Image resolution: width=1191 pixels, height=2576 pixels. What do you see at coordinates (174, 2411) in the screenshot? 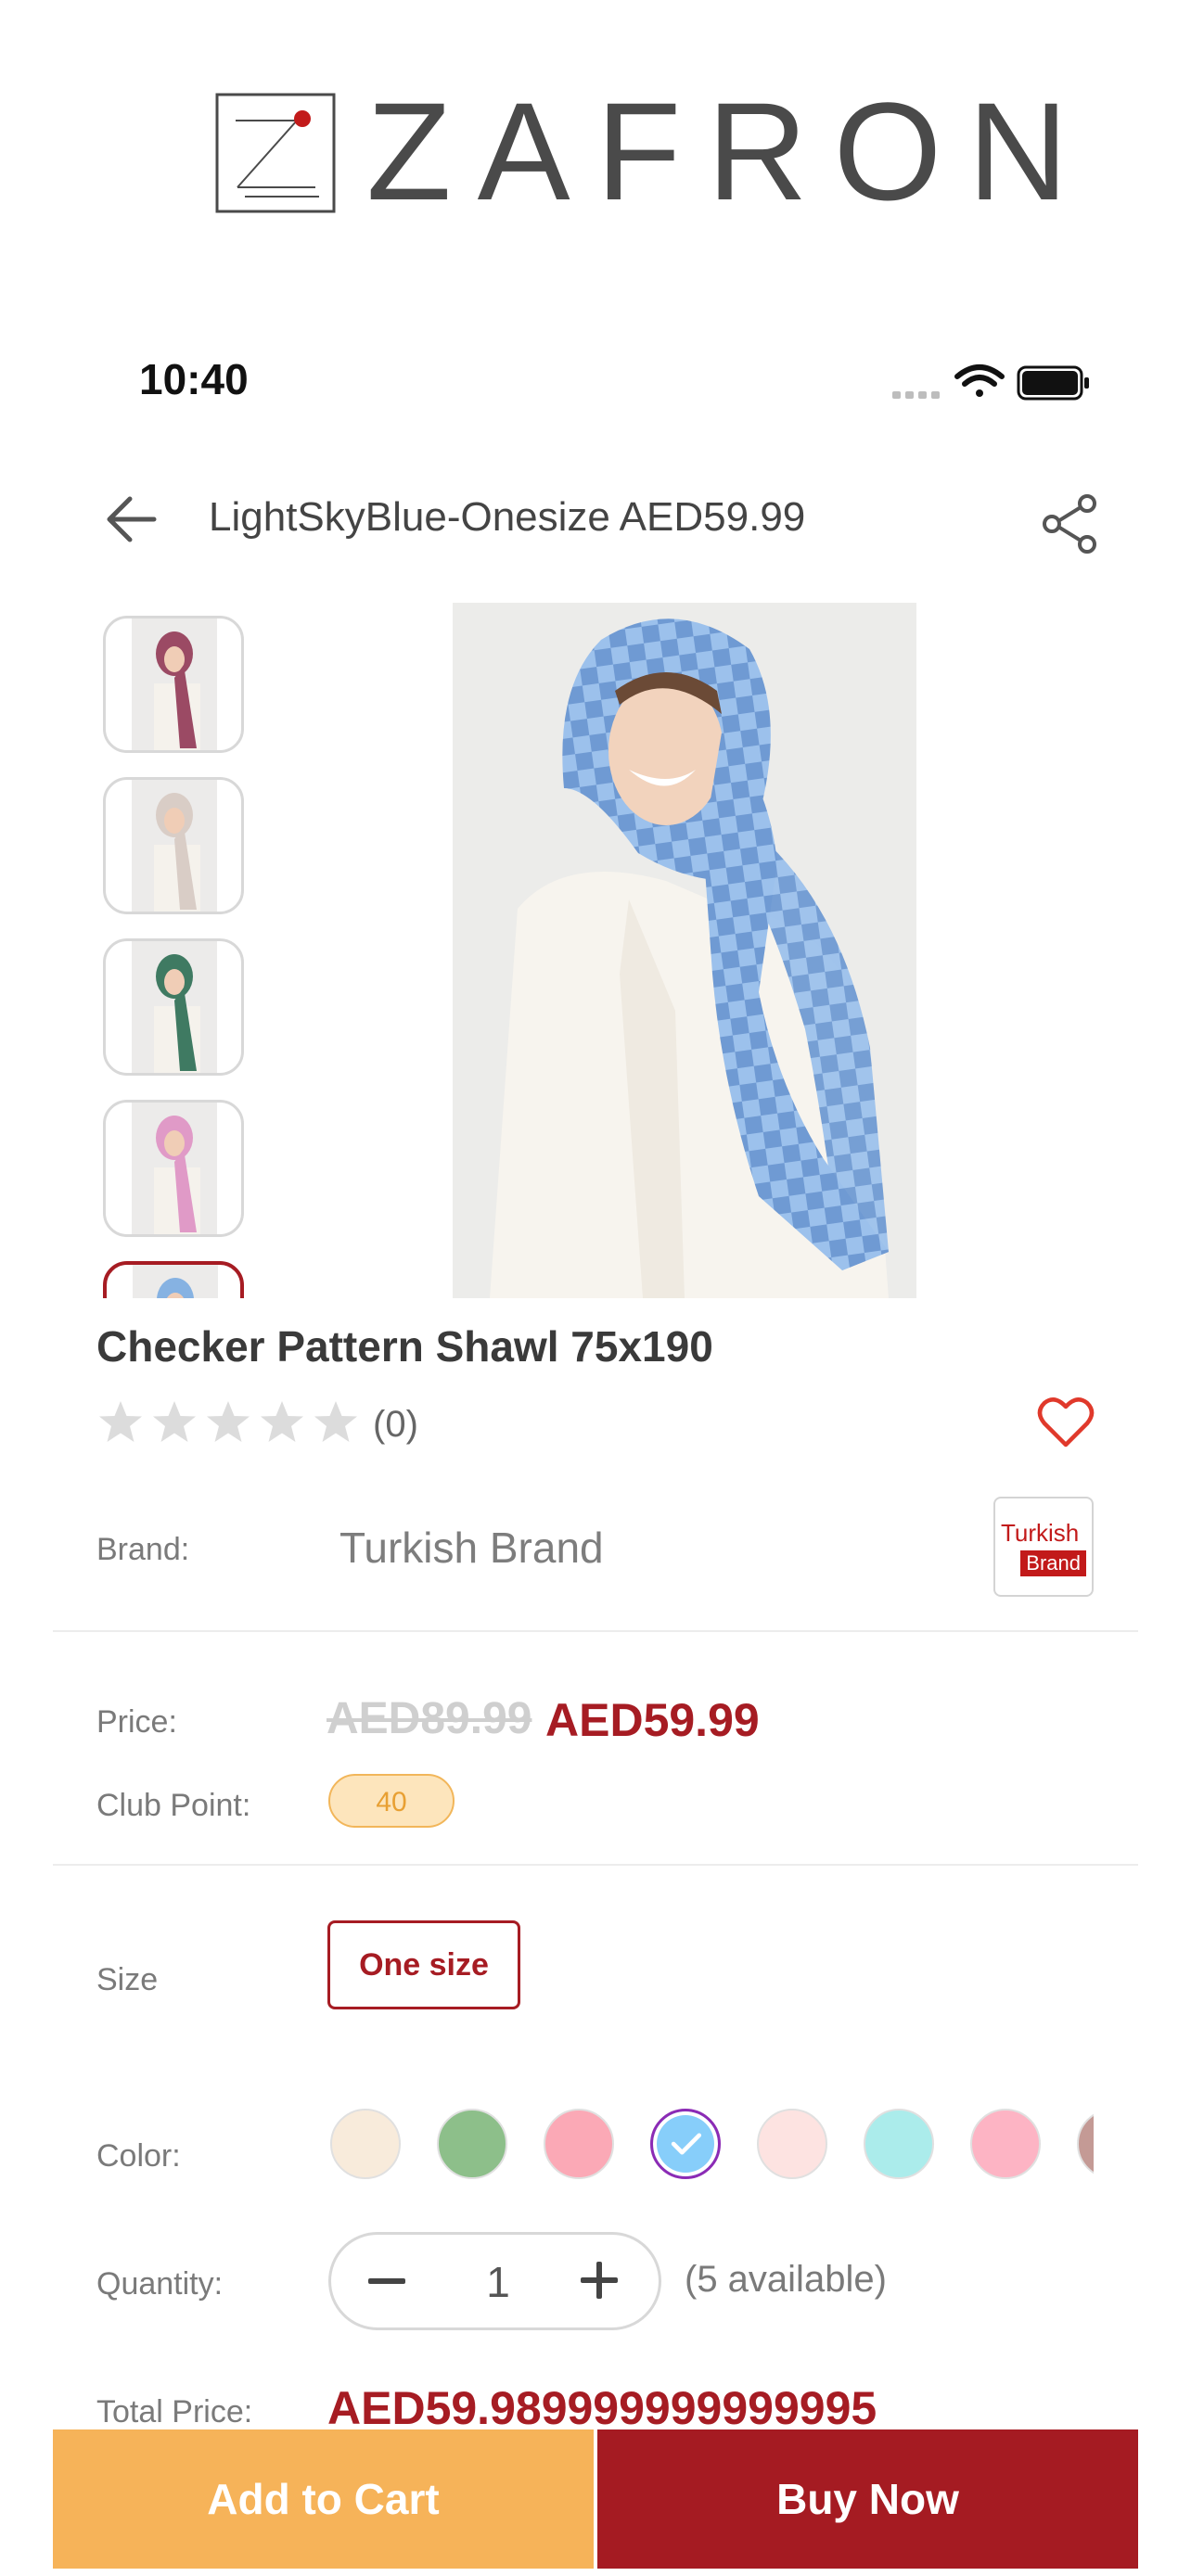
I see `total-price-label: Total Price:` at bounding box center [174, 2411].